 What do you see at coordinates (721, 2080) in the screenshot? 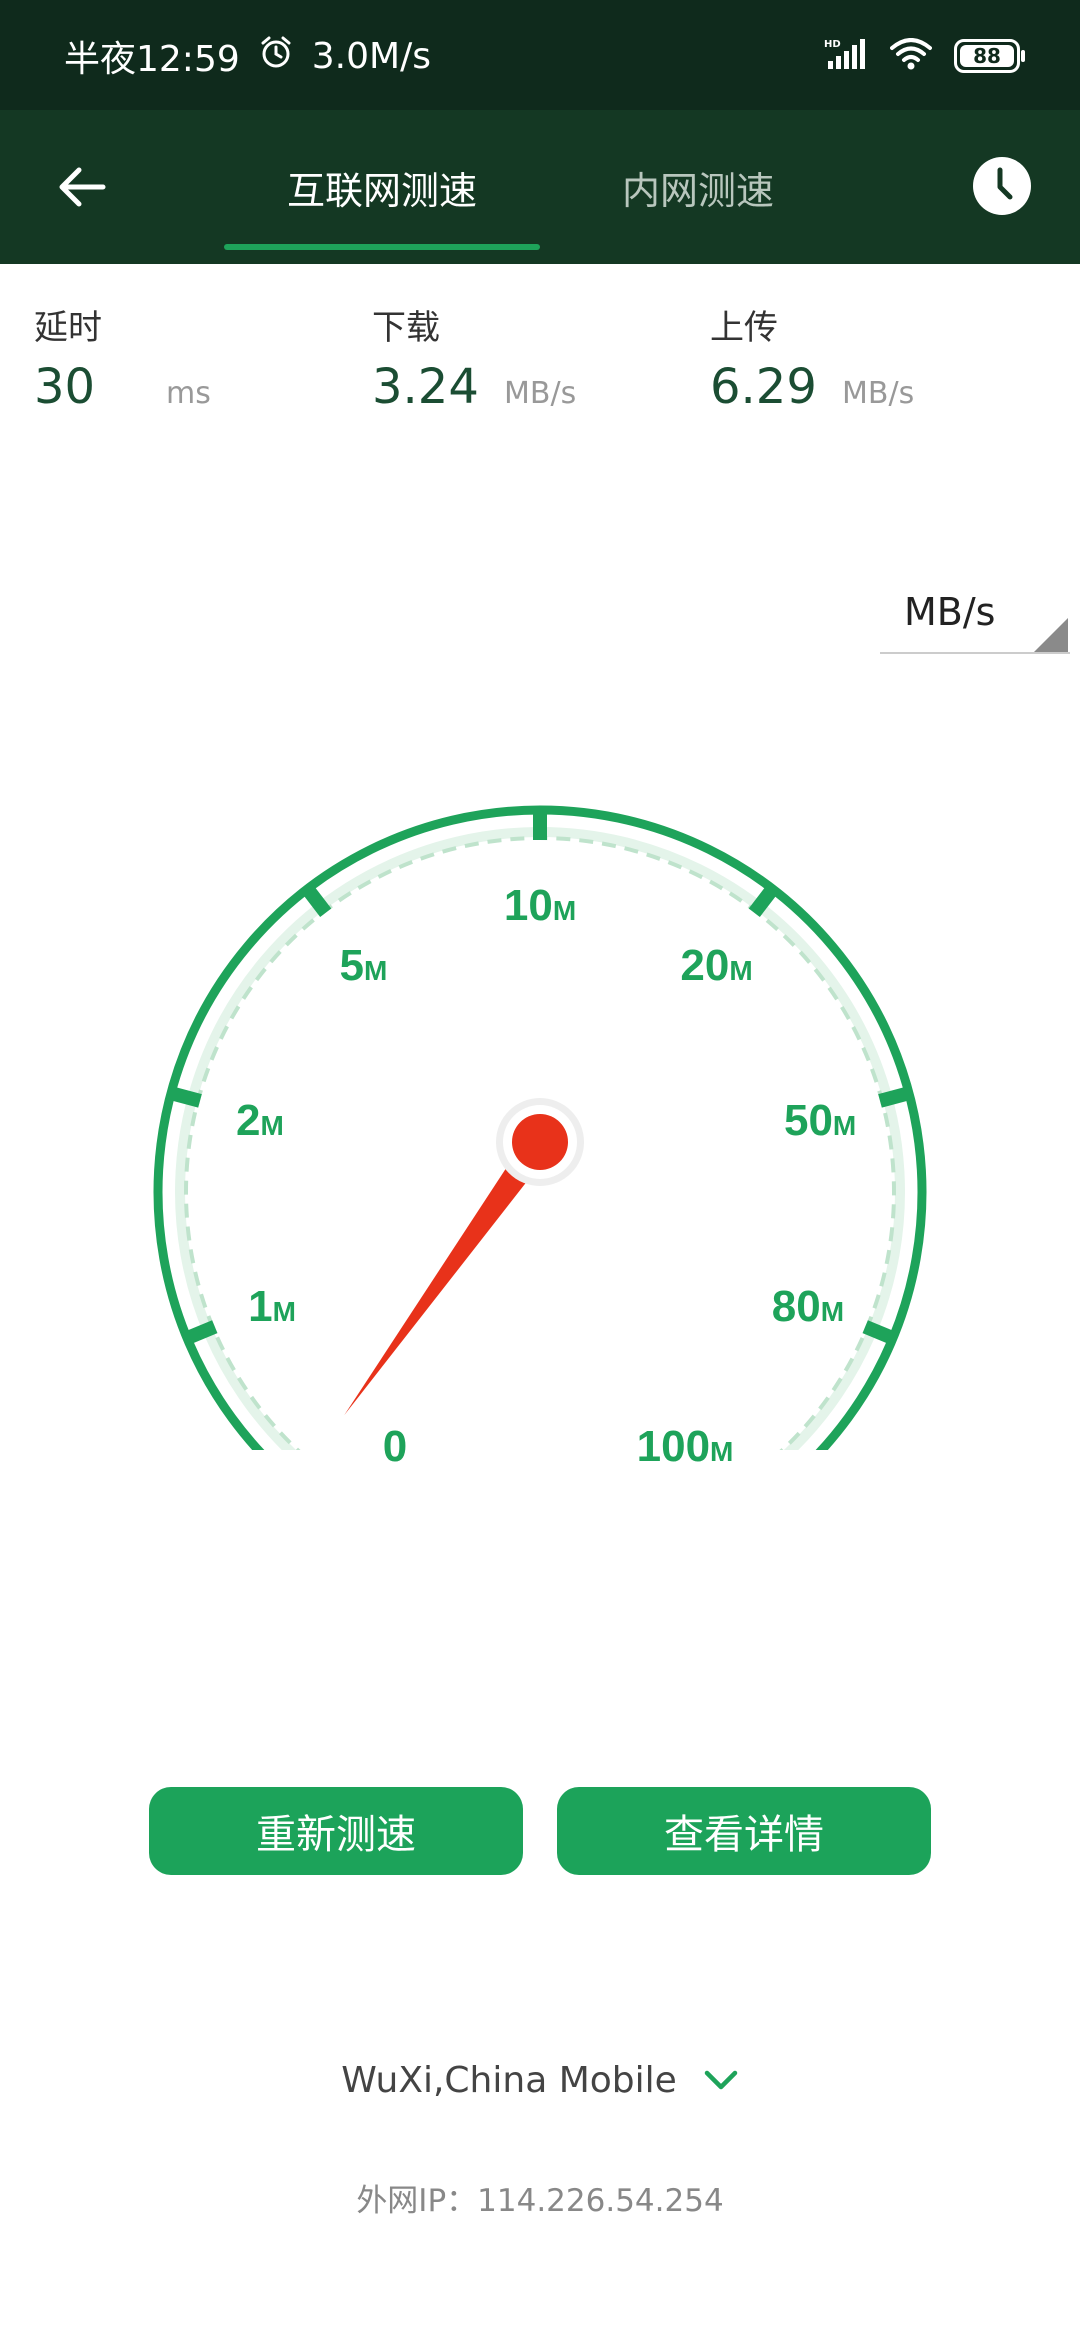
I see `chevron-down-icon` at bounding box center [721, 2080].